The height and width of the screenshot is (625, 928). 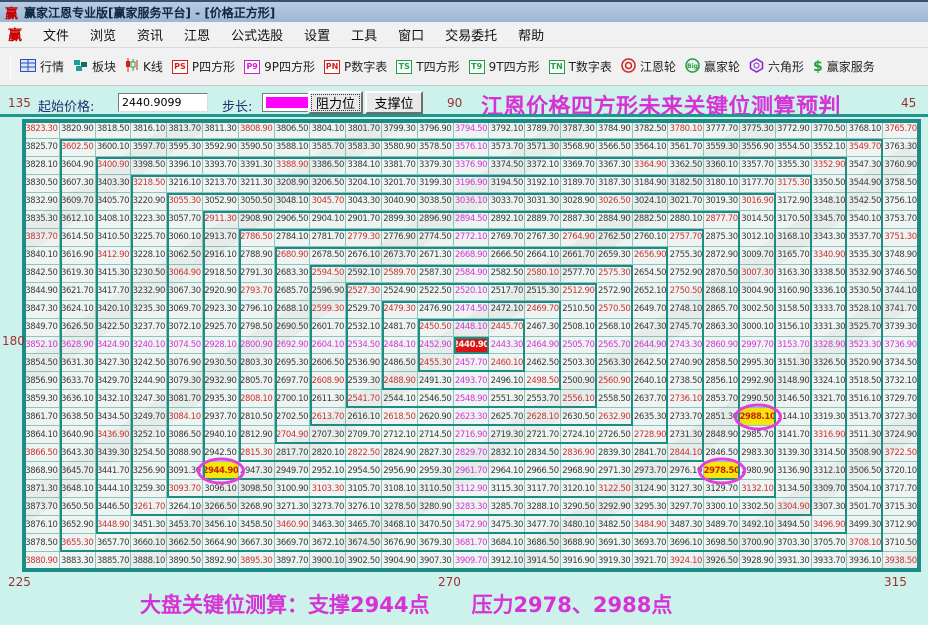 What do you see at coordinates (292, 255) in the screenshot?
I see `grid-cell: 2680.90` at bounding box center [292, 255].